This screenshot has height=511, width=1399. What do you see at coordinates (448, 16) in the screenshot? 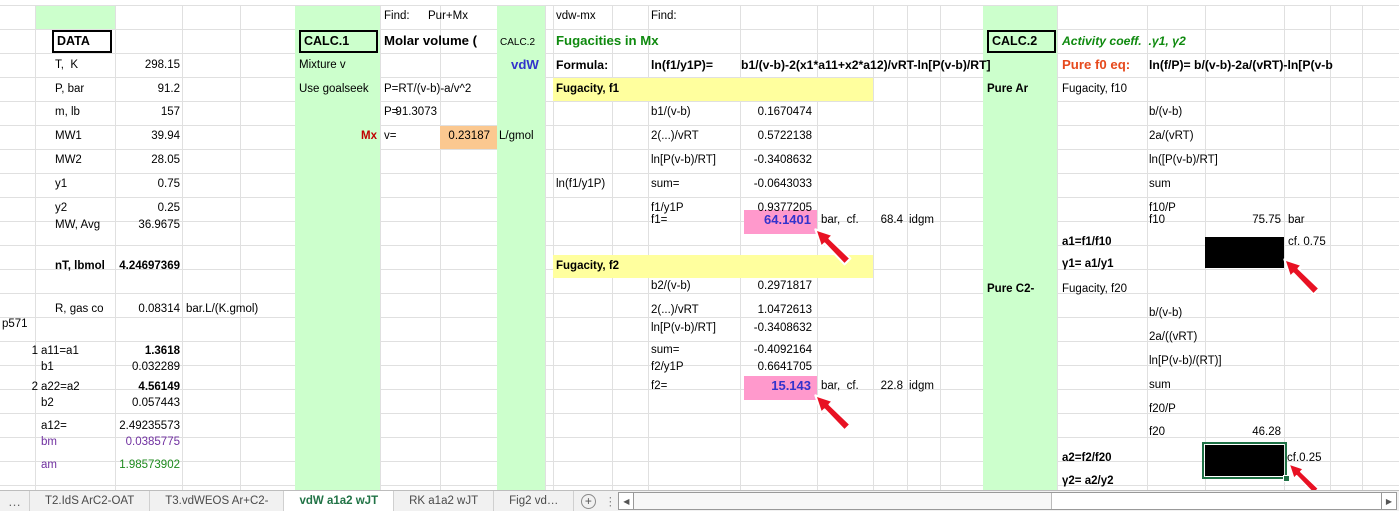
I see `cell-find-value: Pur+Mx` at bounding box center [448, 16].